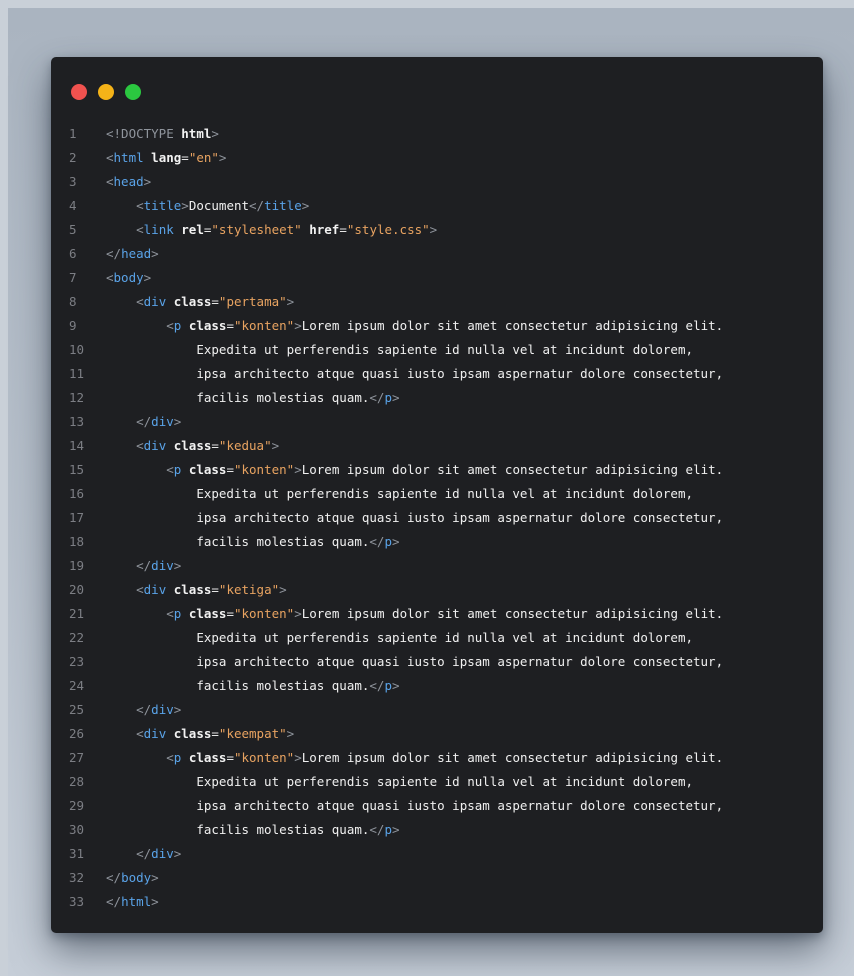 The image size is (854, 976). Describe the element at coordinates (77, 469) in the screenshot. I see `line-number: 15` at that location.